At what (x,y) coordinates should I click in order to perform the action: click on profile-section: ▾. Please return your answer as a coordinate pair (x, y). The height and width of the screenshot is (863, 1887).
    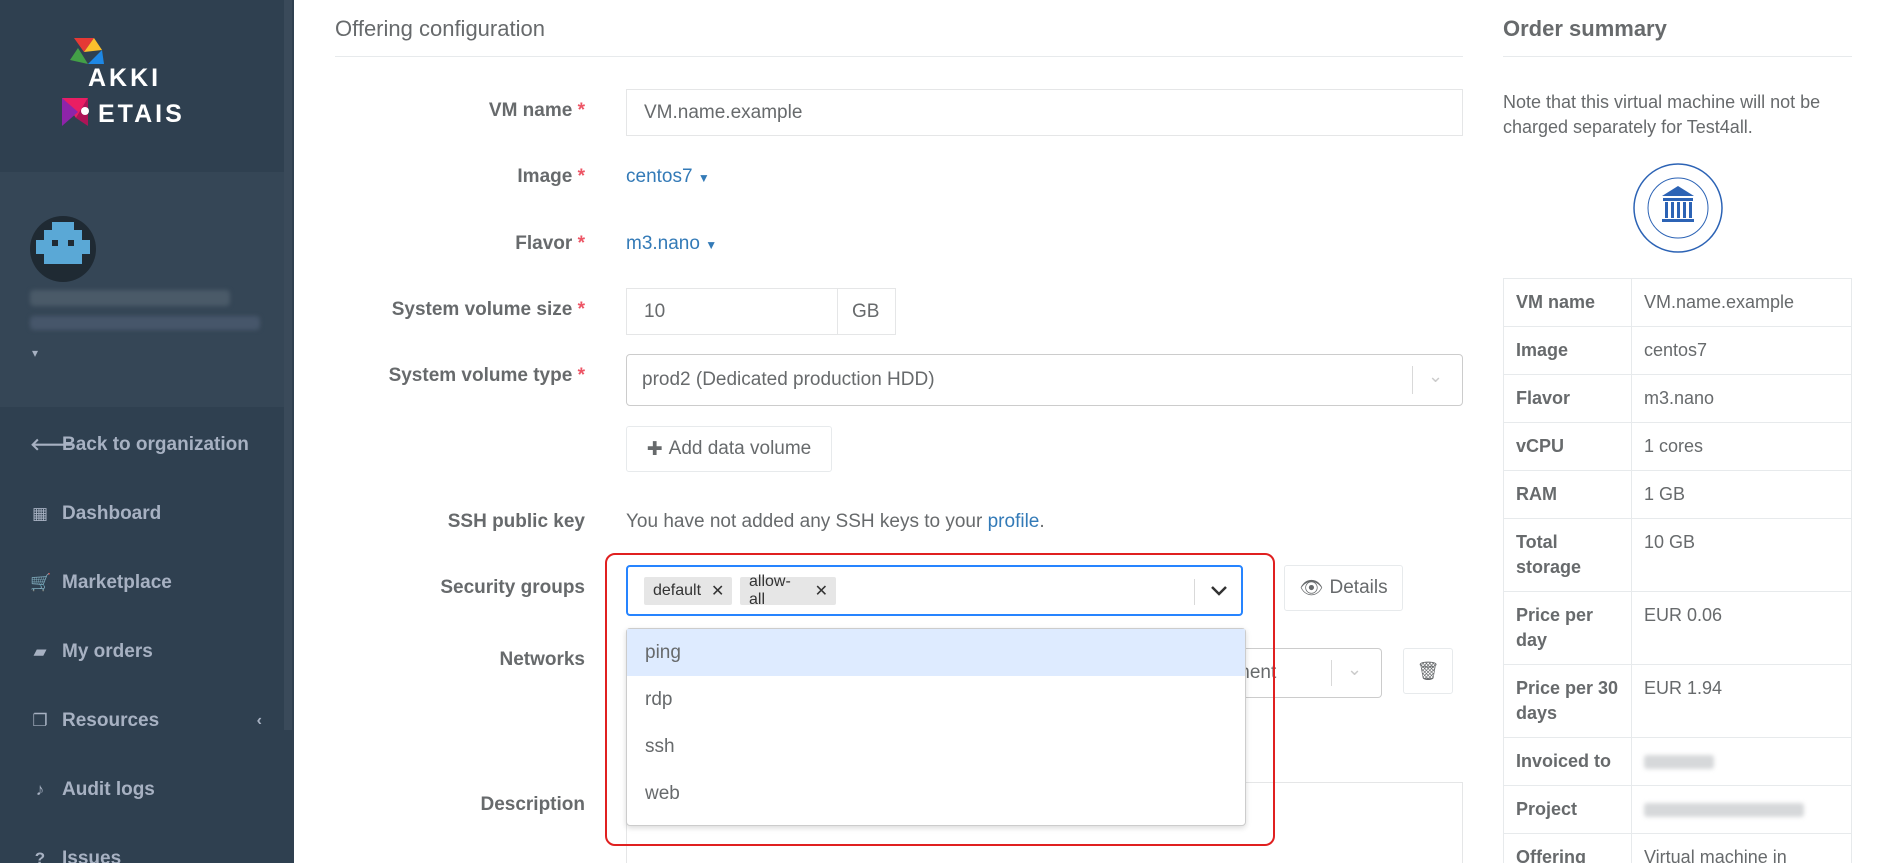
    Looking at the image, I should click on (142, 289).